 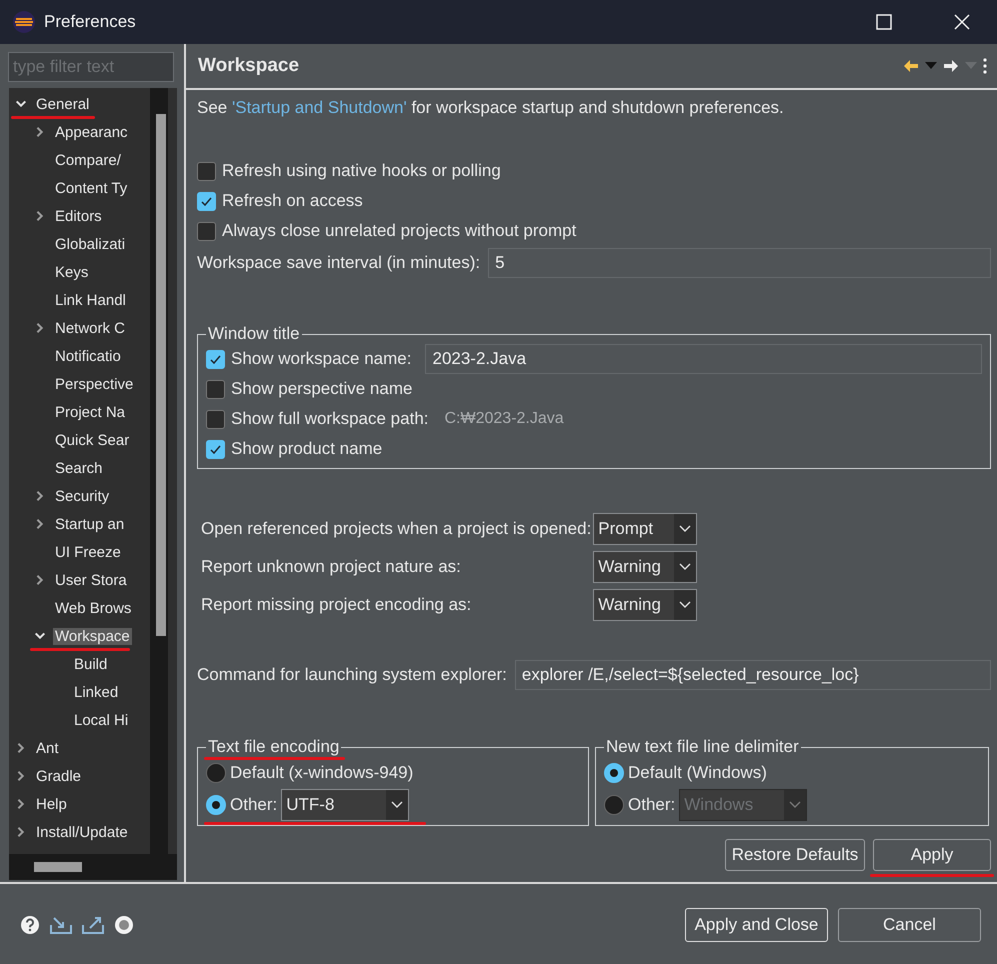 What do you see at coordinates (88, 160) in the screenshot?
I see `tree-item: Compare/` at bounding box center [88, 160].